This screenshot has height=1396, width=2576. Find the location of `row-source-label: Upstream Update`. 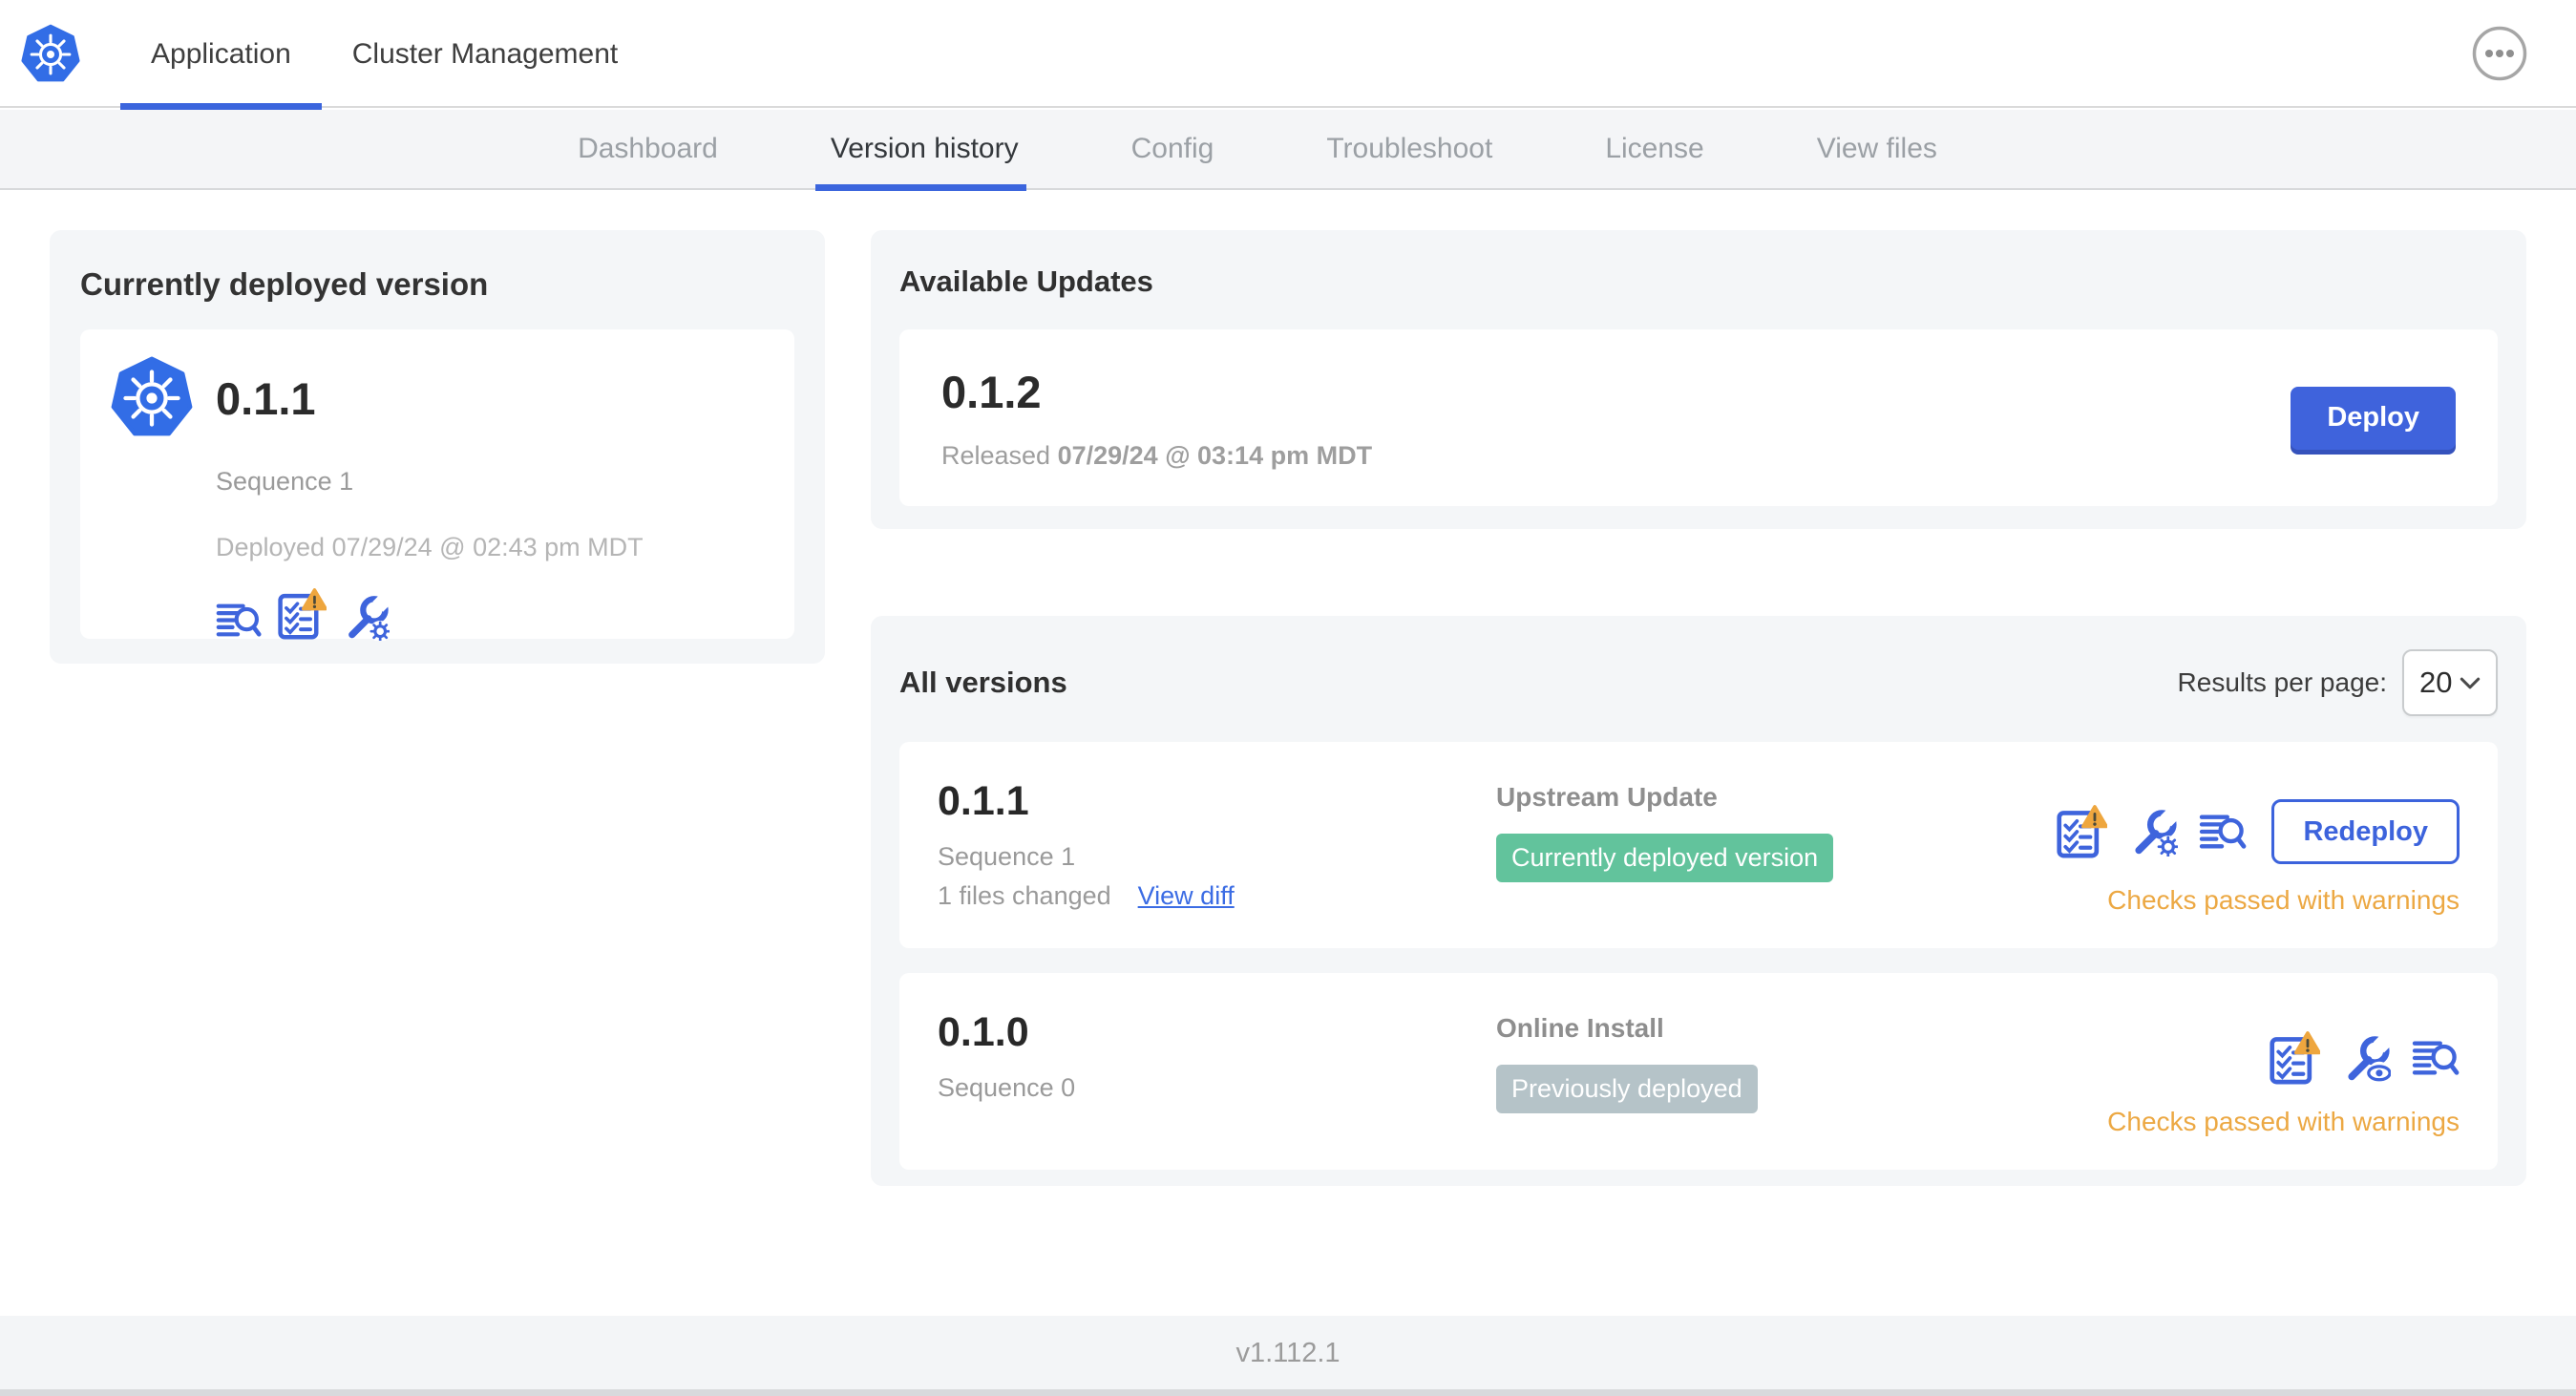

row-source-label: Upstream Update is located at coordinates (1607, 797).